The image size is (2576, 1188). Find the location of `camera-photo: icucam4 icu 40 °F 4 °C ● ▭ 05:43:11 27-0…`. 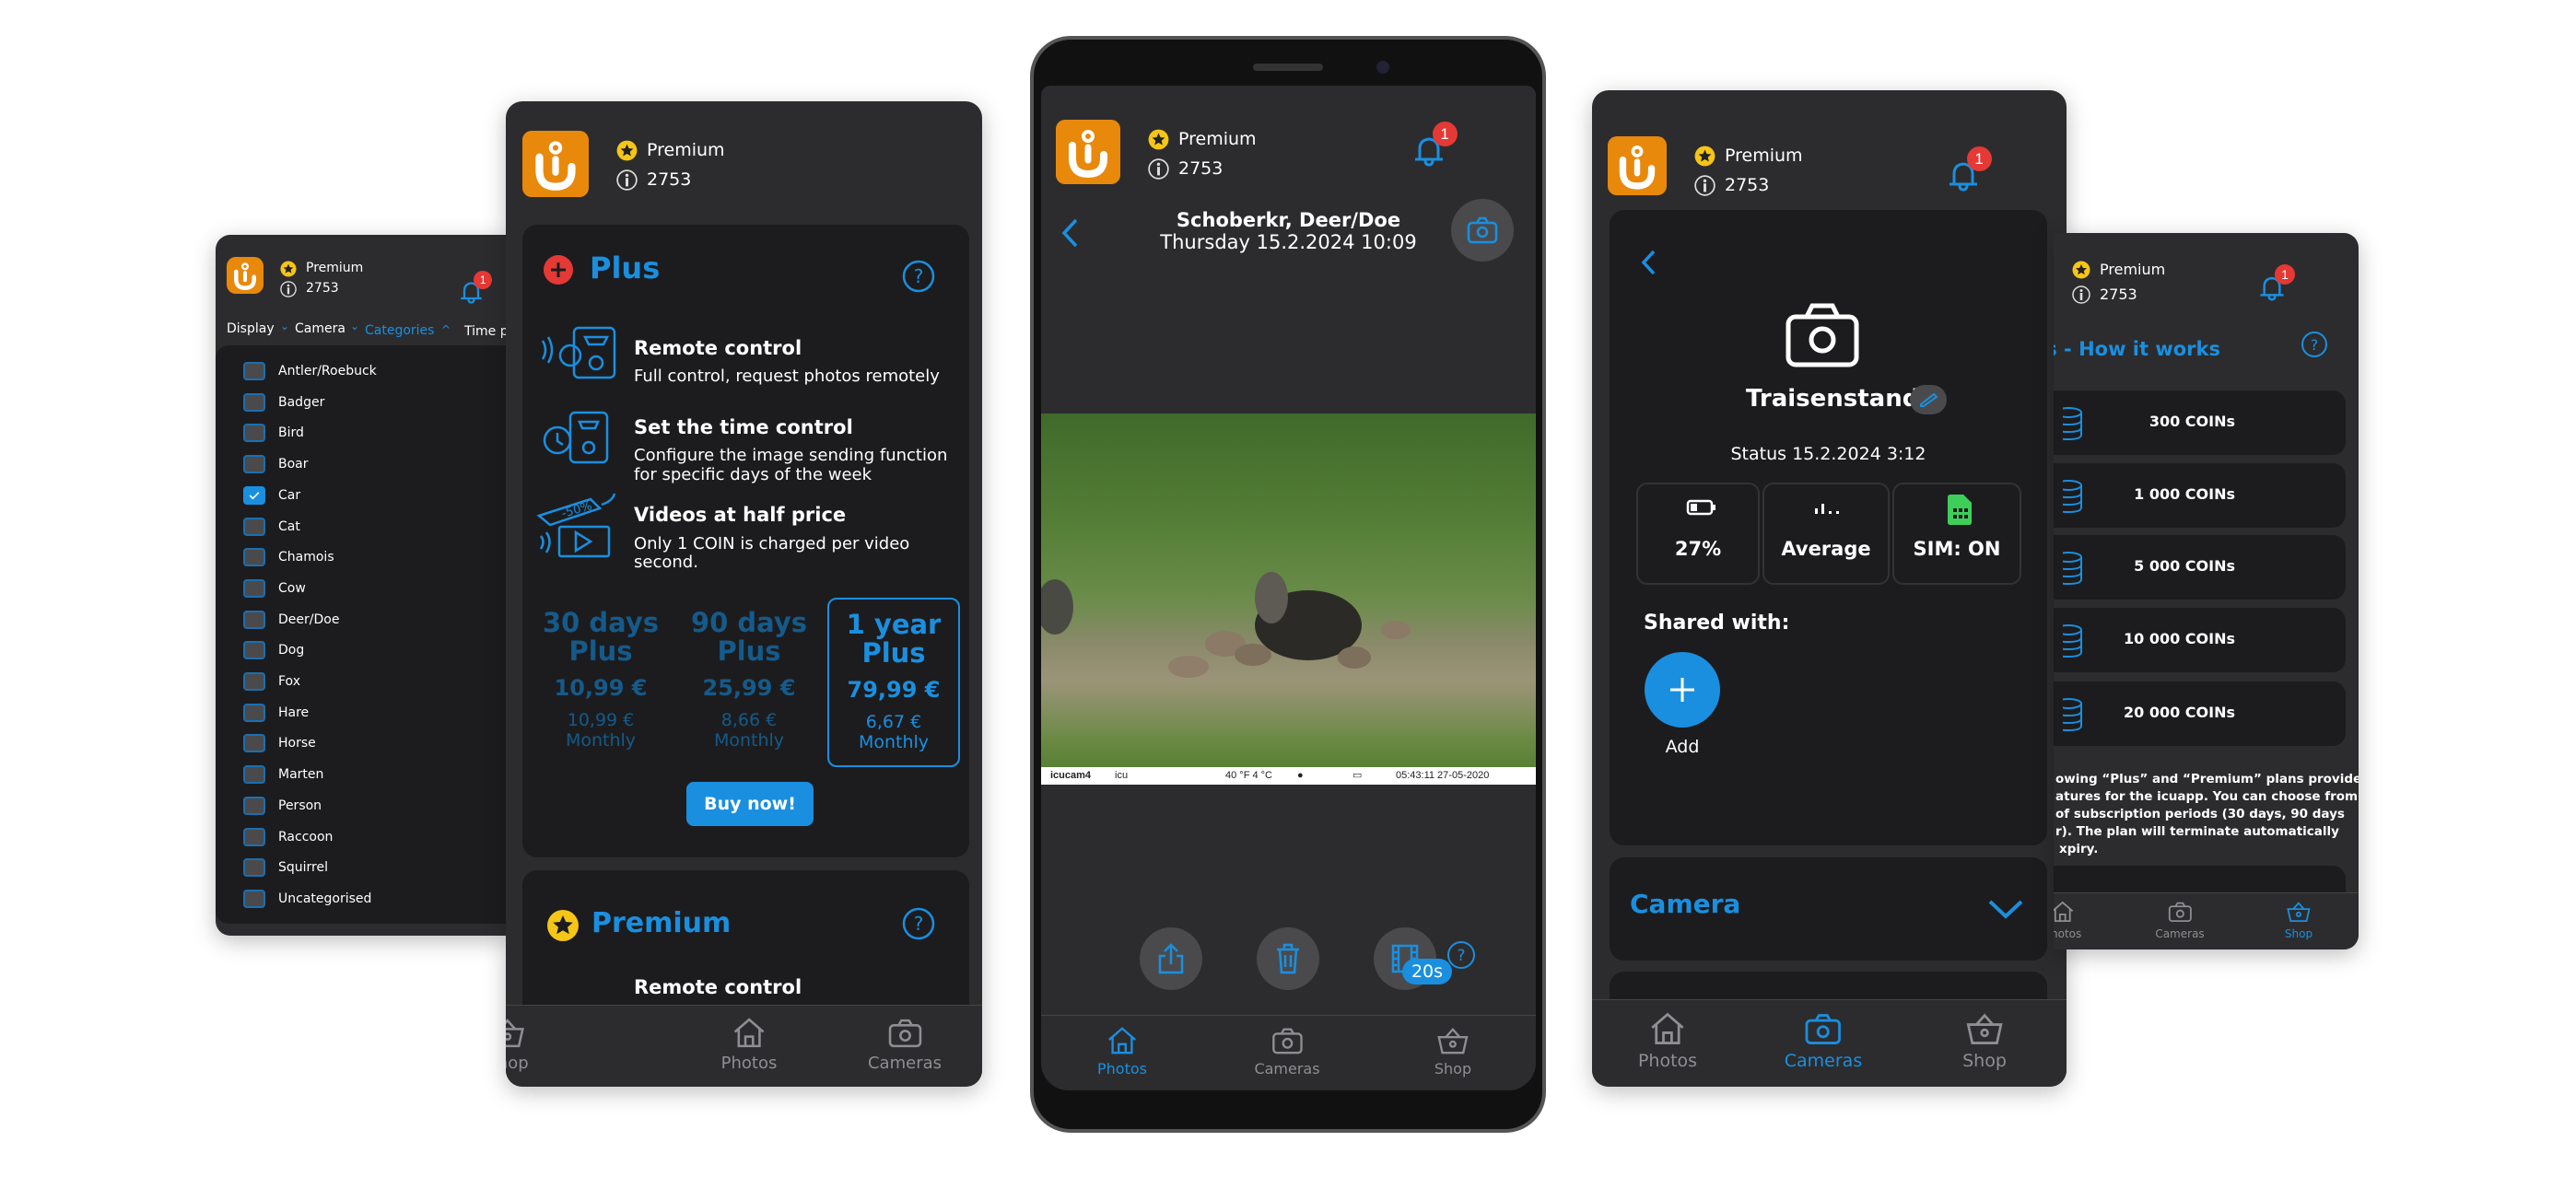

camera-photo: icucam4 icu 40 °F 4 °C ● ▭ 05:43:11 27-0… is located at coordinates (1288, 599).